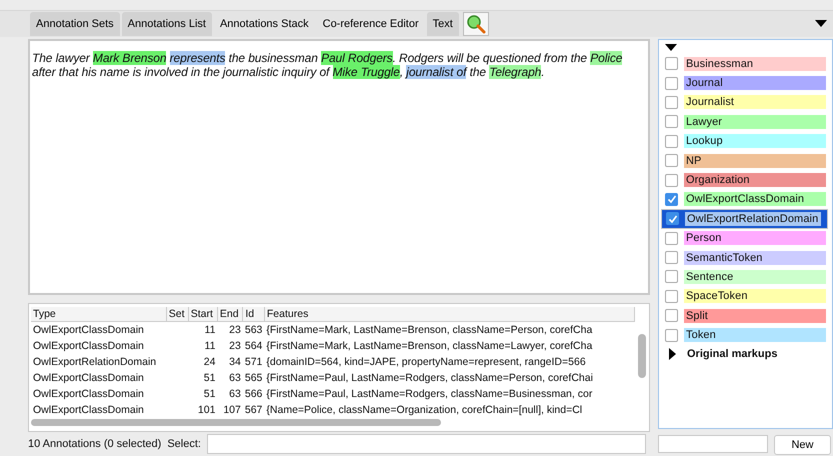  What do you see at coordinates (755, 315) in the screenshot?
I see `annotation-type-label: Split` at bounding box center [755, 315].